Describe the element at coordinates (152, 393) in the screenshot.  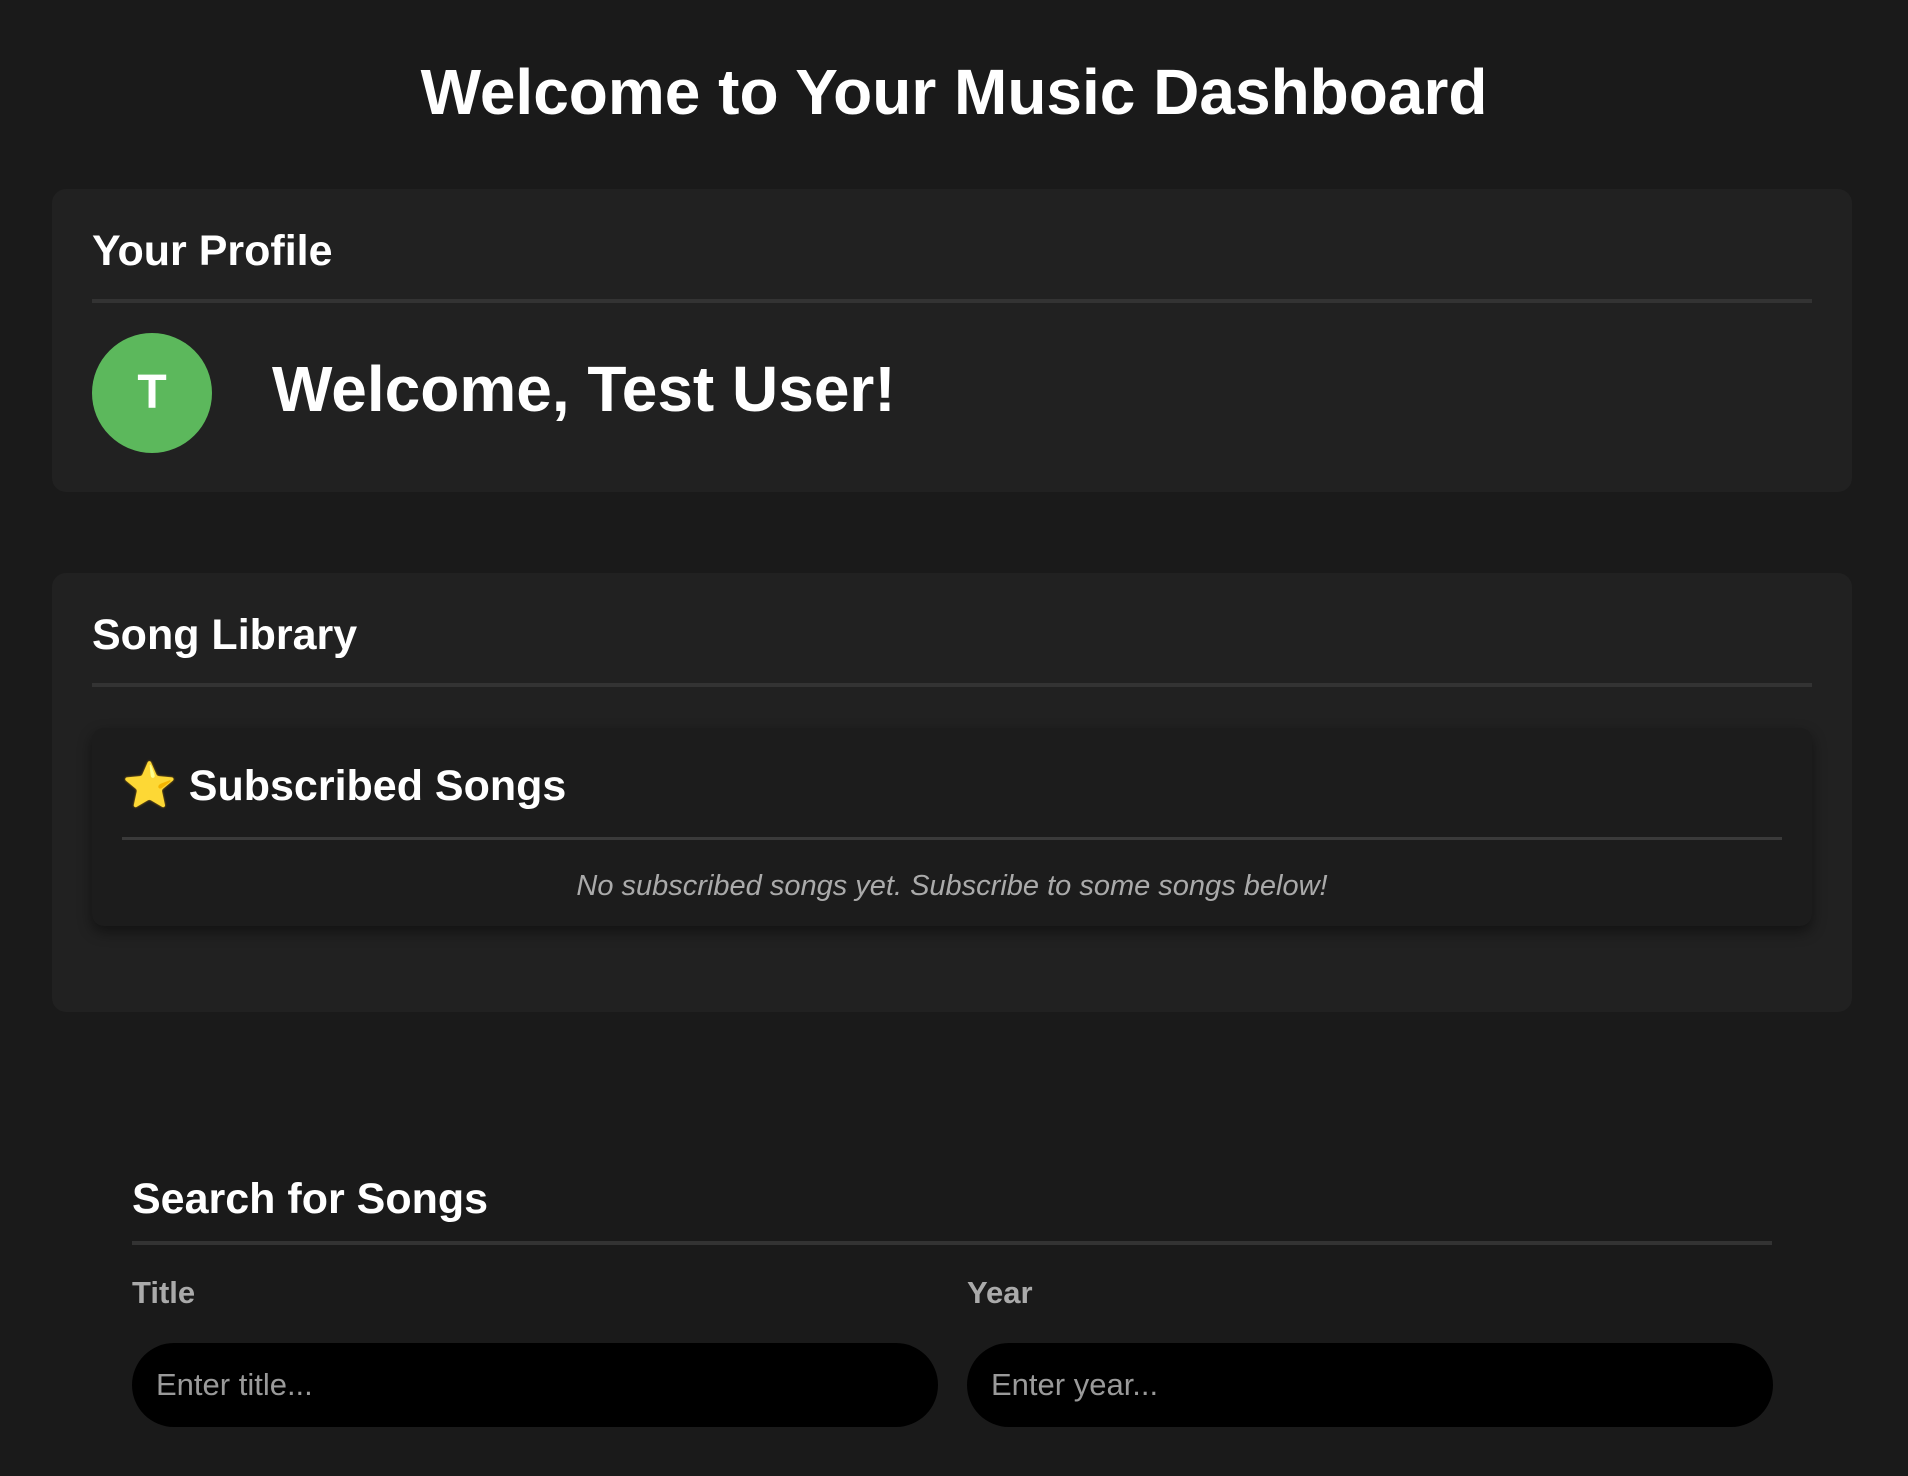
I see `avatar: T` at that location.